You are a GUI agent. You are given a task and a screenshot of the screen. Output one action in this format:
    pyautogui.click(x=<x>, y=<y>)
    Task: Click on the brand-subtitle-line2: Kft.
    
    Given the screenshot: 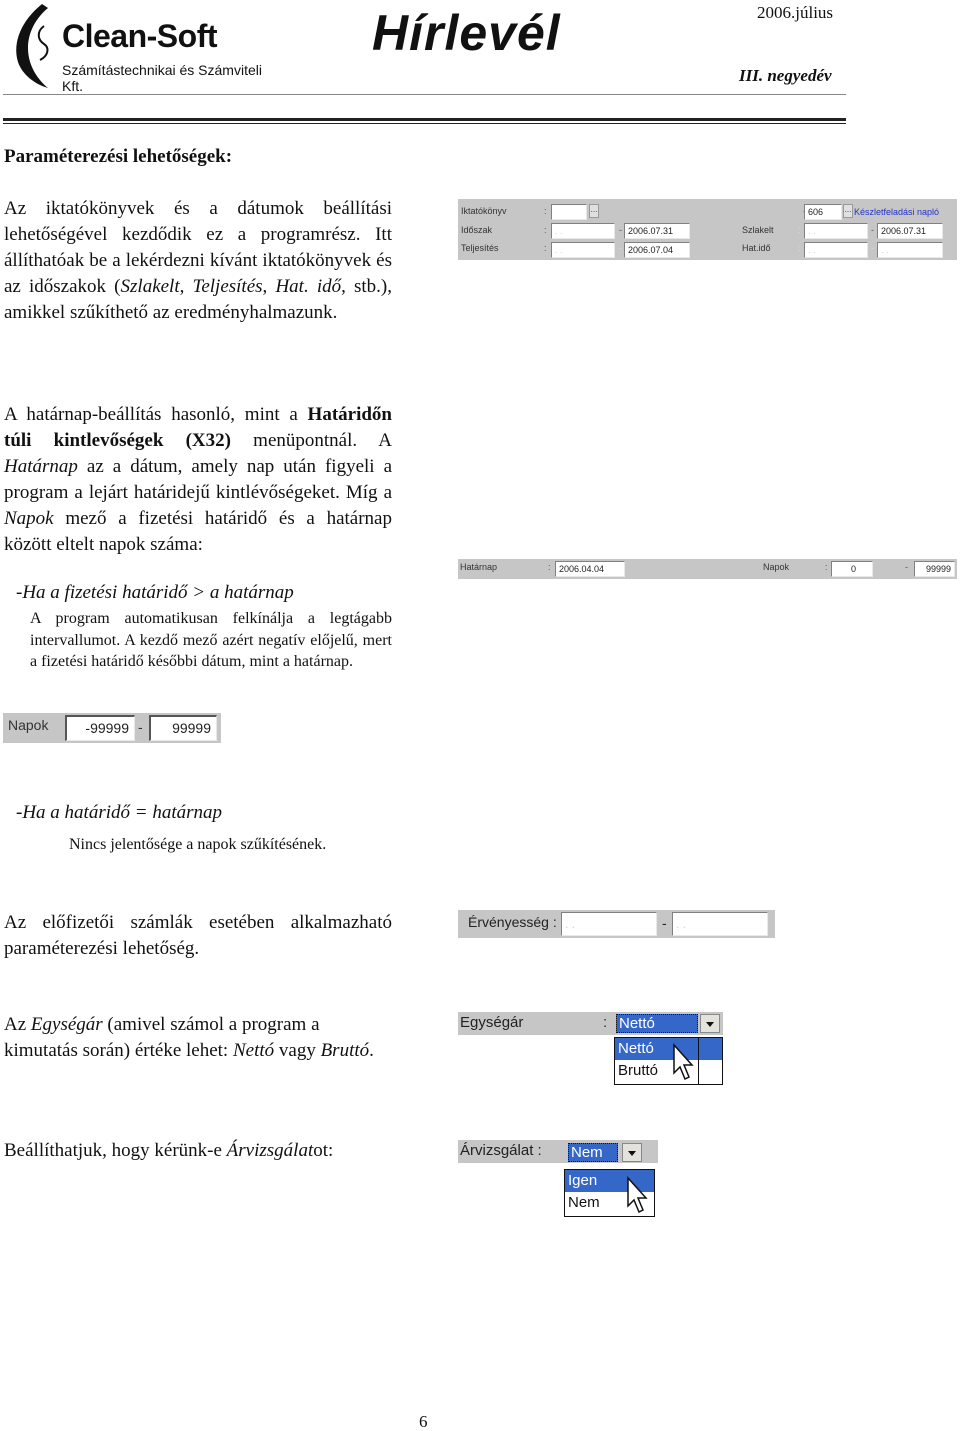 What is the action you would take?
    pyautogui.click(x=73, y=86)
    